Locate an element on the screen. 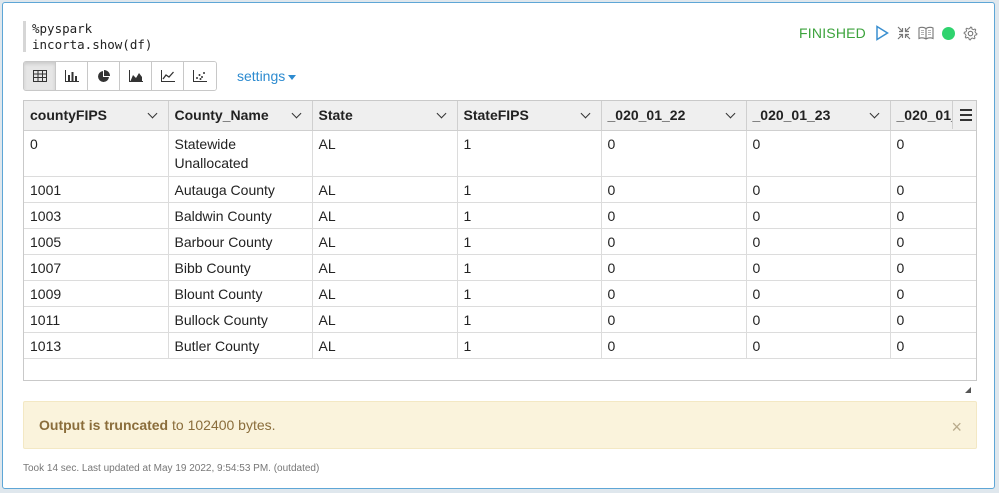  settings-gear-button is located at coordinates (970, 33).